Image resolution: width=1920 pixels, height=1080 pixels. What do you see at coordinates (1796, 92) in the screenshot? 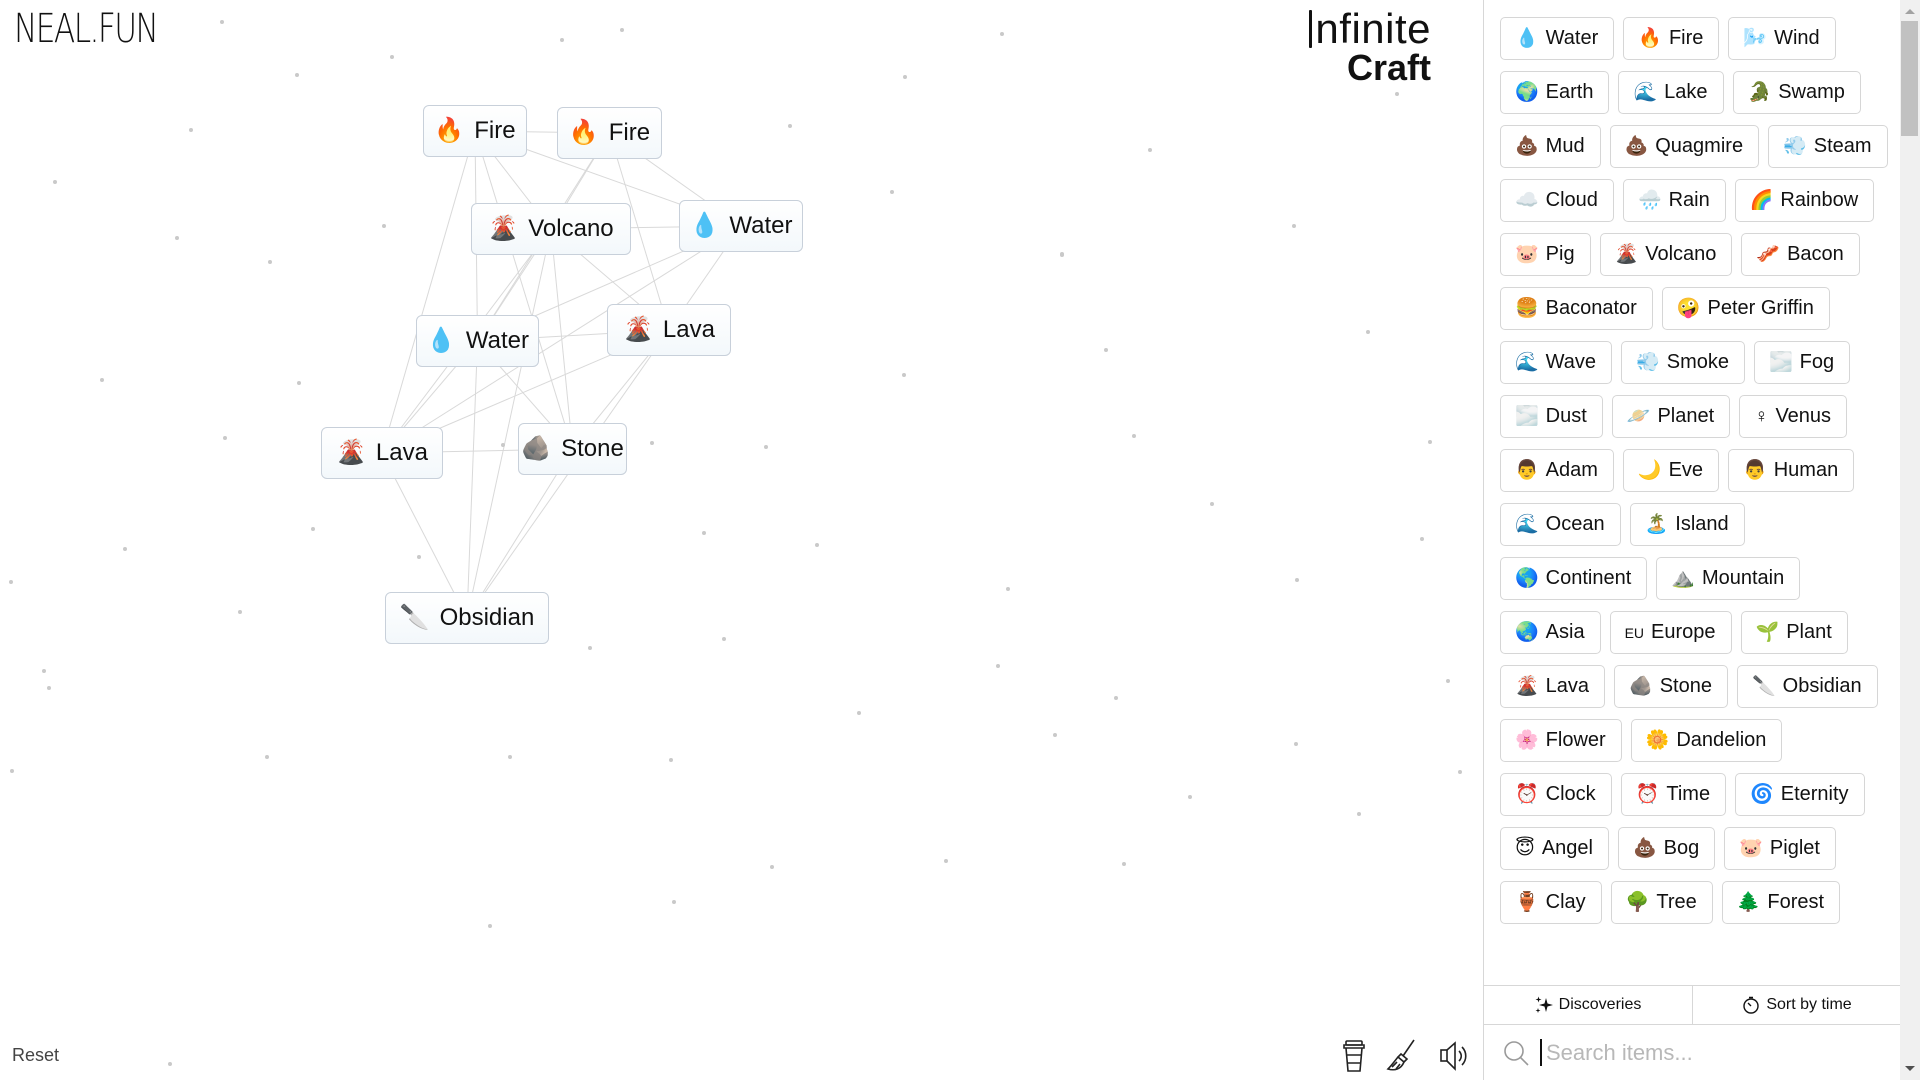
I see `sidebar-item-swamp: 🐊 Swamp` at bounding box center [1796, 92].